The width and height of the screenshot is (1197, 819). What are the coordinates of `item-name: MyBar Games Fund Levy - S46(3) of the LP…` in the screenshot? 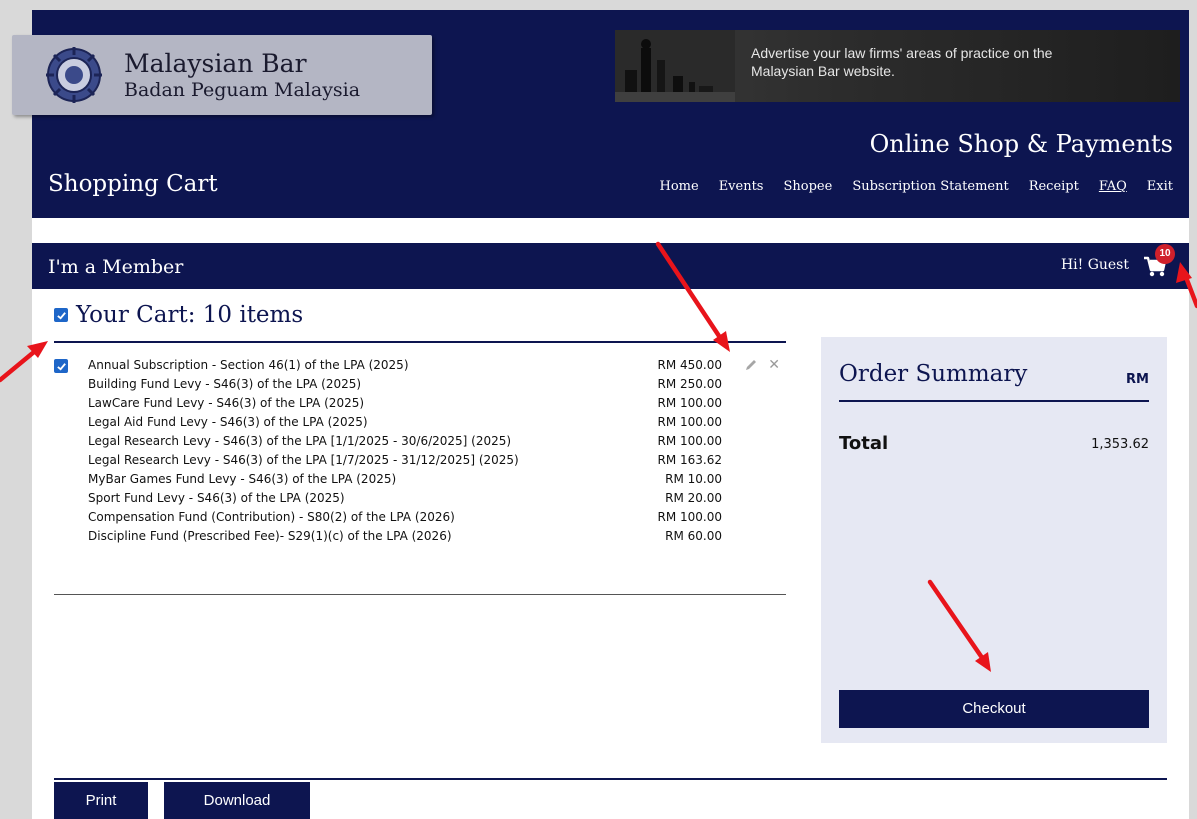 It's located at (242, 479).